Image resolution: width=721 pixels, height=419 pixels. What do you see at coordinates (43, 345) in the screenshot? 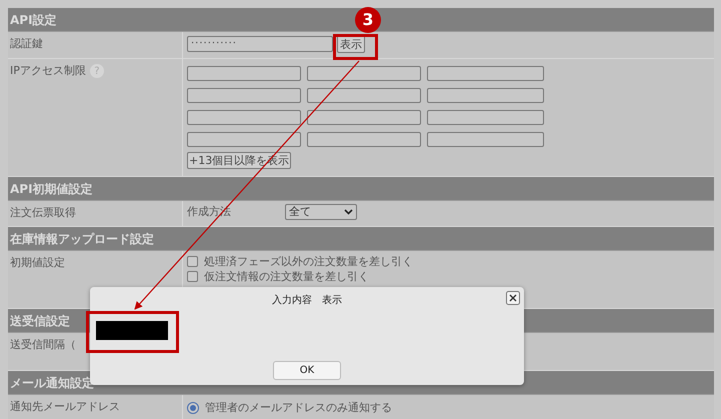
I see `field-label: 送受信間隔（` at bounding box center [43, 345].